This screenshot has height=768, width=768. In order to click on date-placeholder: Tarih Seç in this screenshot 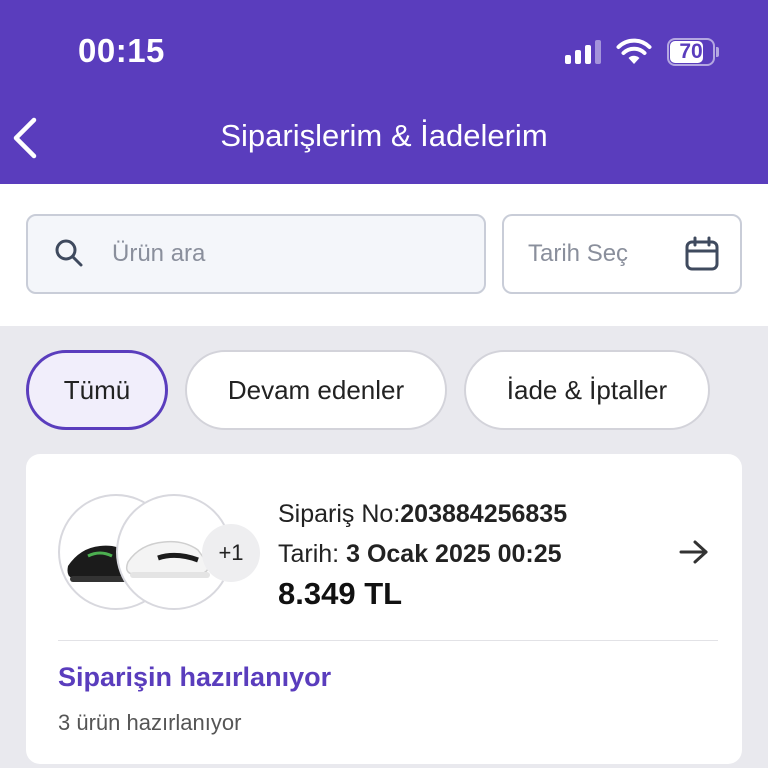, I will do `click(578, 253)`.